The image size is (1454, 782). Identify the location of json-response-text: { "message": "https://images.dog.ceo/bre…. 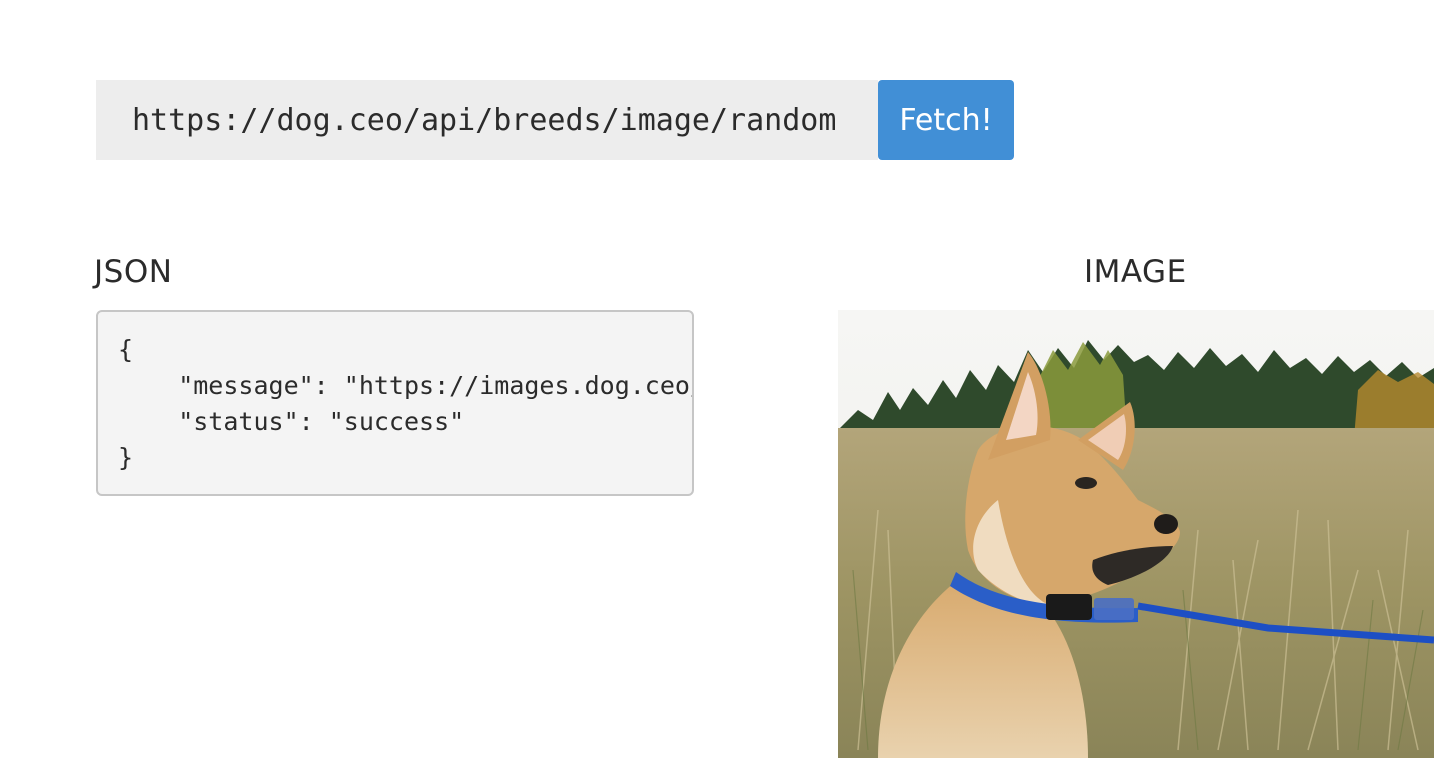
(395, 394).